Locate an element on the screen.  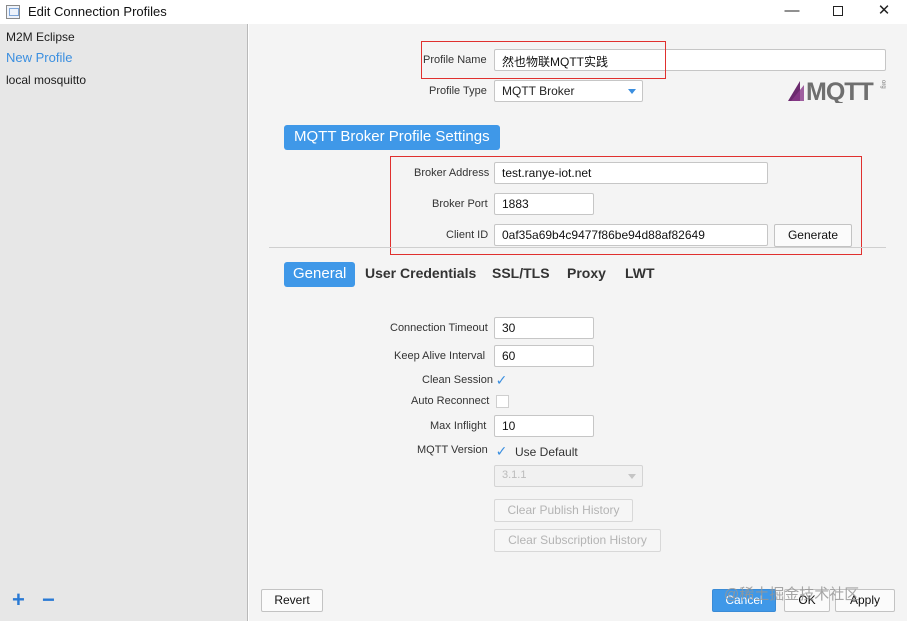
auto-reconnect-label: Auto Reconnect is located at coordinates (450, 401).